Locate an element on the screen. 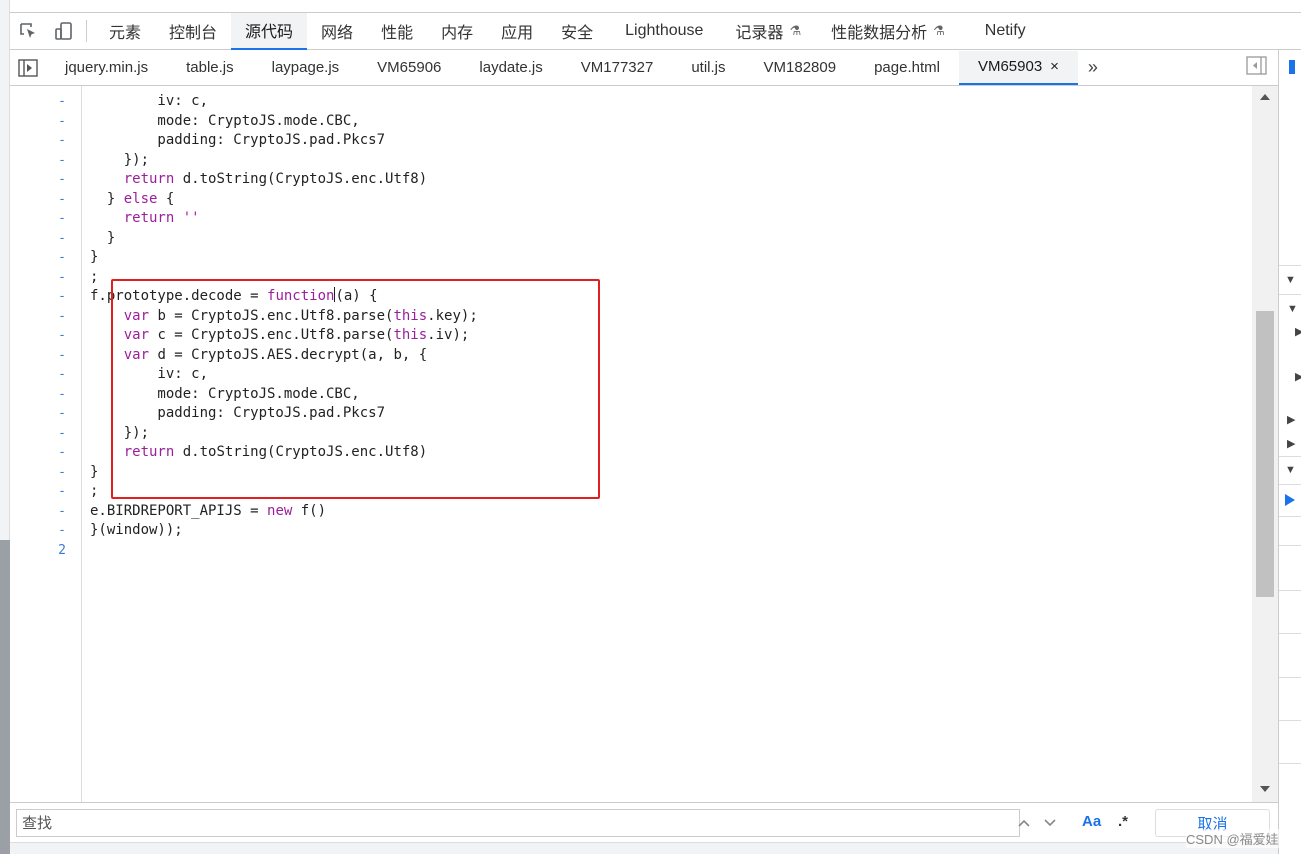 This screenshot has width=1301, height=854. device-toolbar-icon is located at coordinates (64, 31).